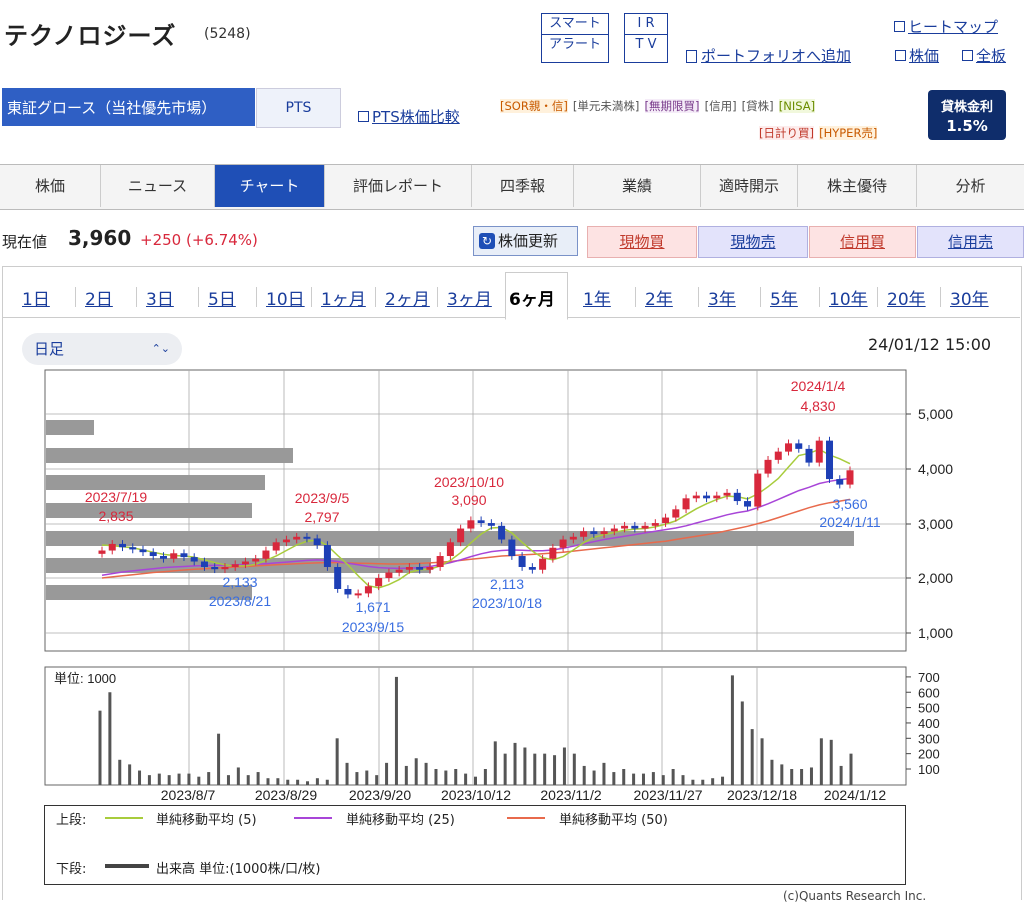 Image resolution: width=1024 pixels, height=903 pixels. Describe the element at coordinates (929, 723) in the screenshot. I see `volume-tick-label: 400` at that location.